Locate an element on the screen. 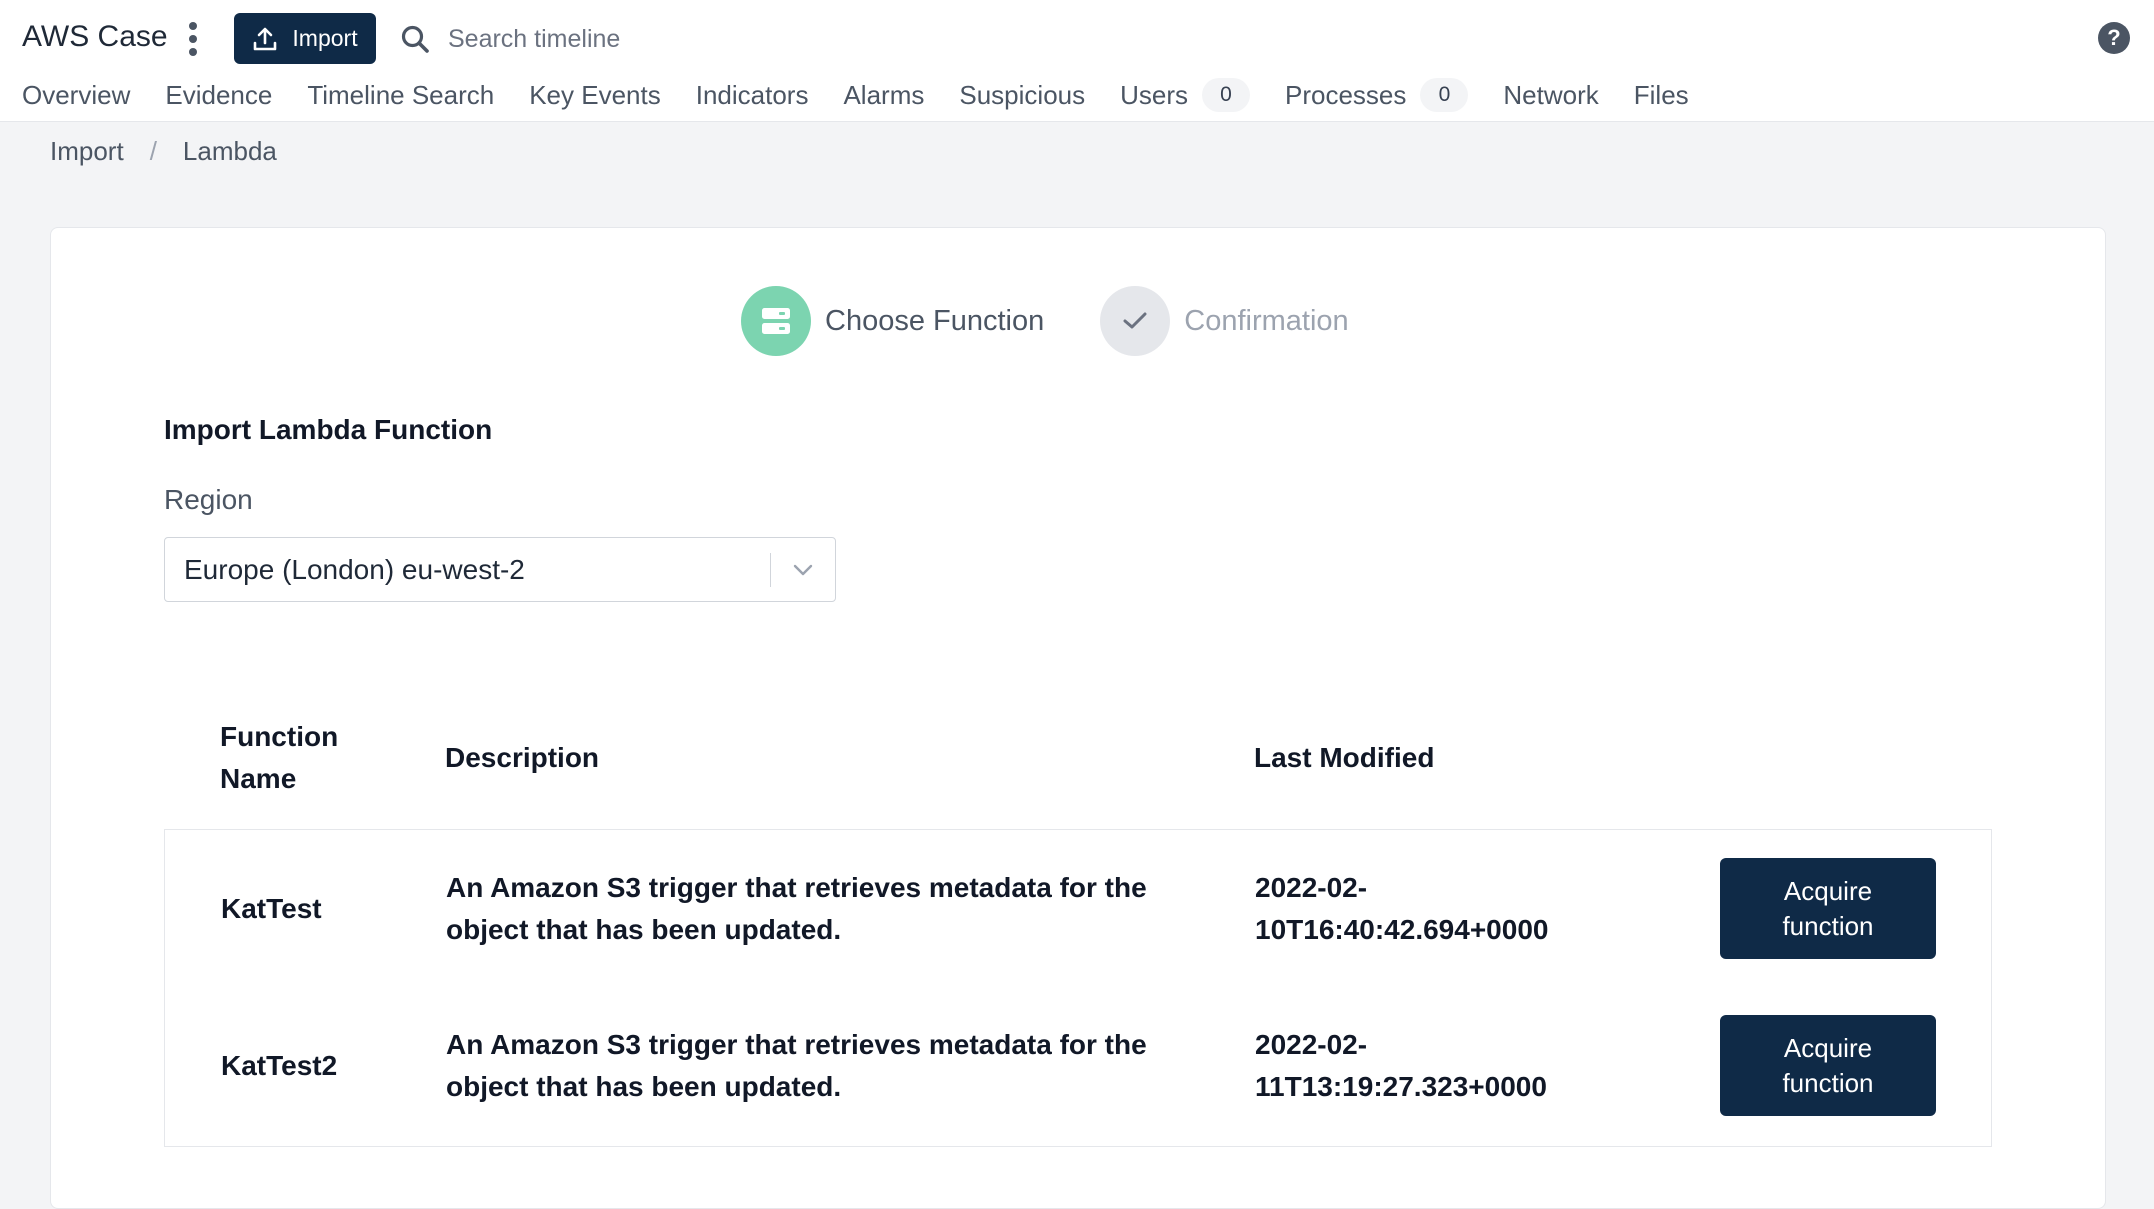  stepper: Choose Function Confirmation is located at coordinates (1045, 321).